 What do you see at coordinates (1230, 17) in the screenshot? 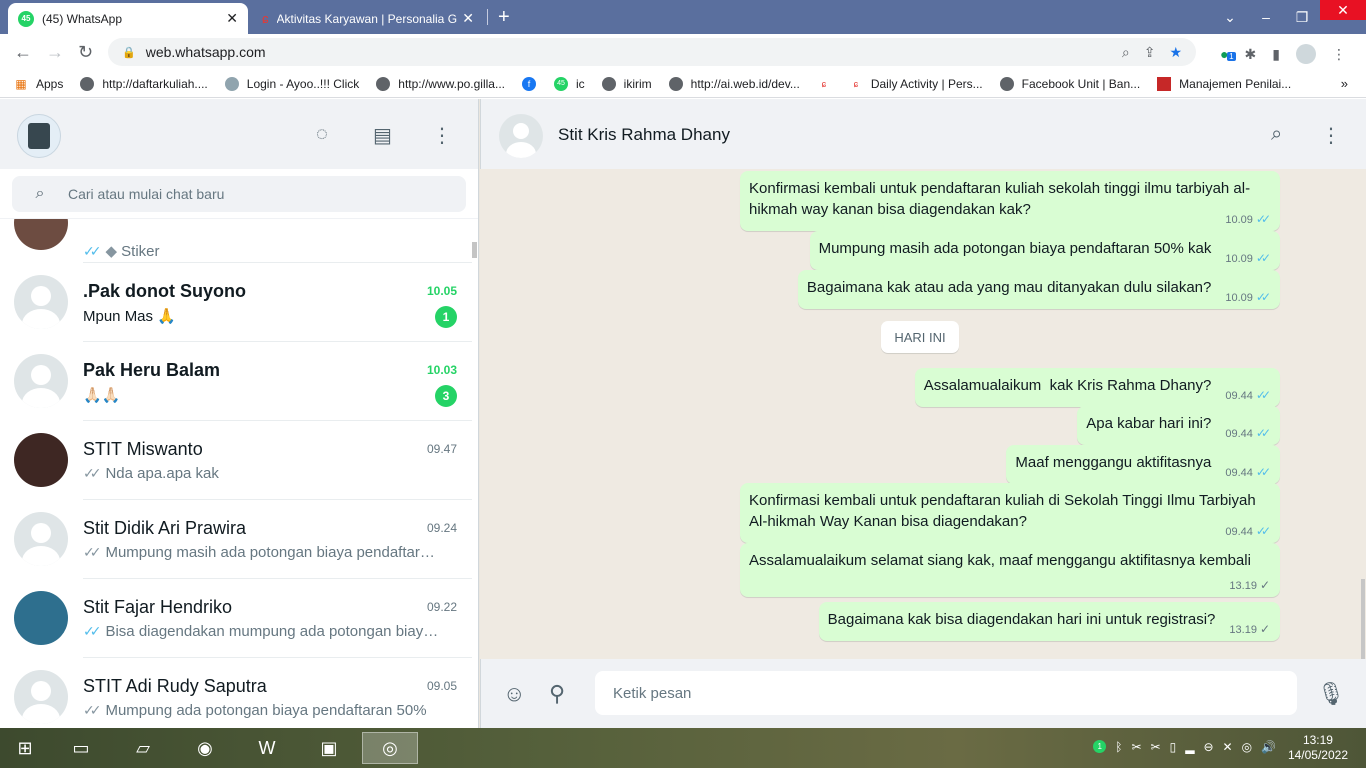
I see `tab-search-icon: ⌄` at bounding box center [1230, 17].